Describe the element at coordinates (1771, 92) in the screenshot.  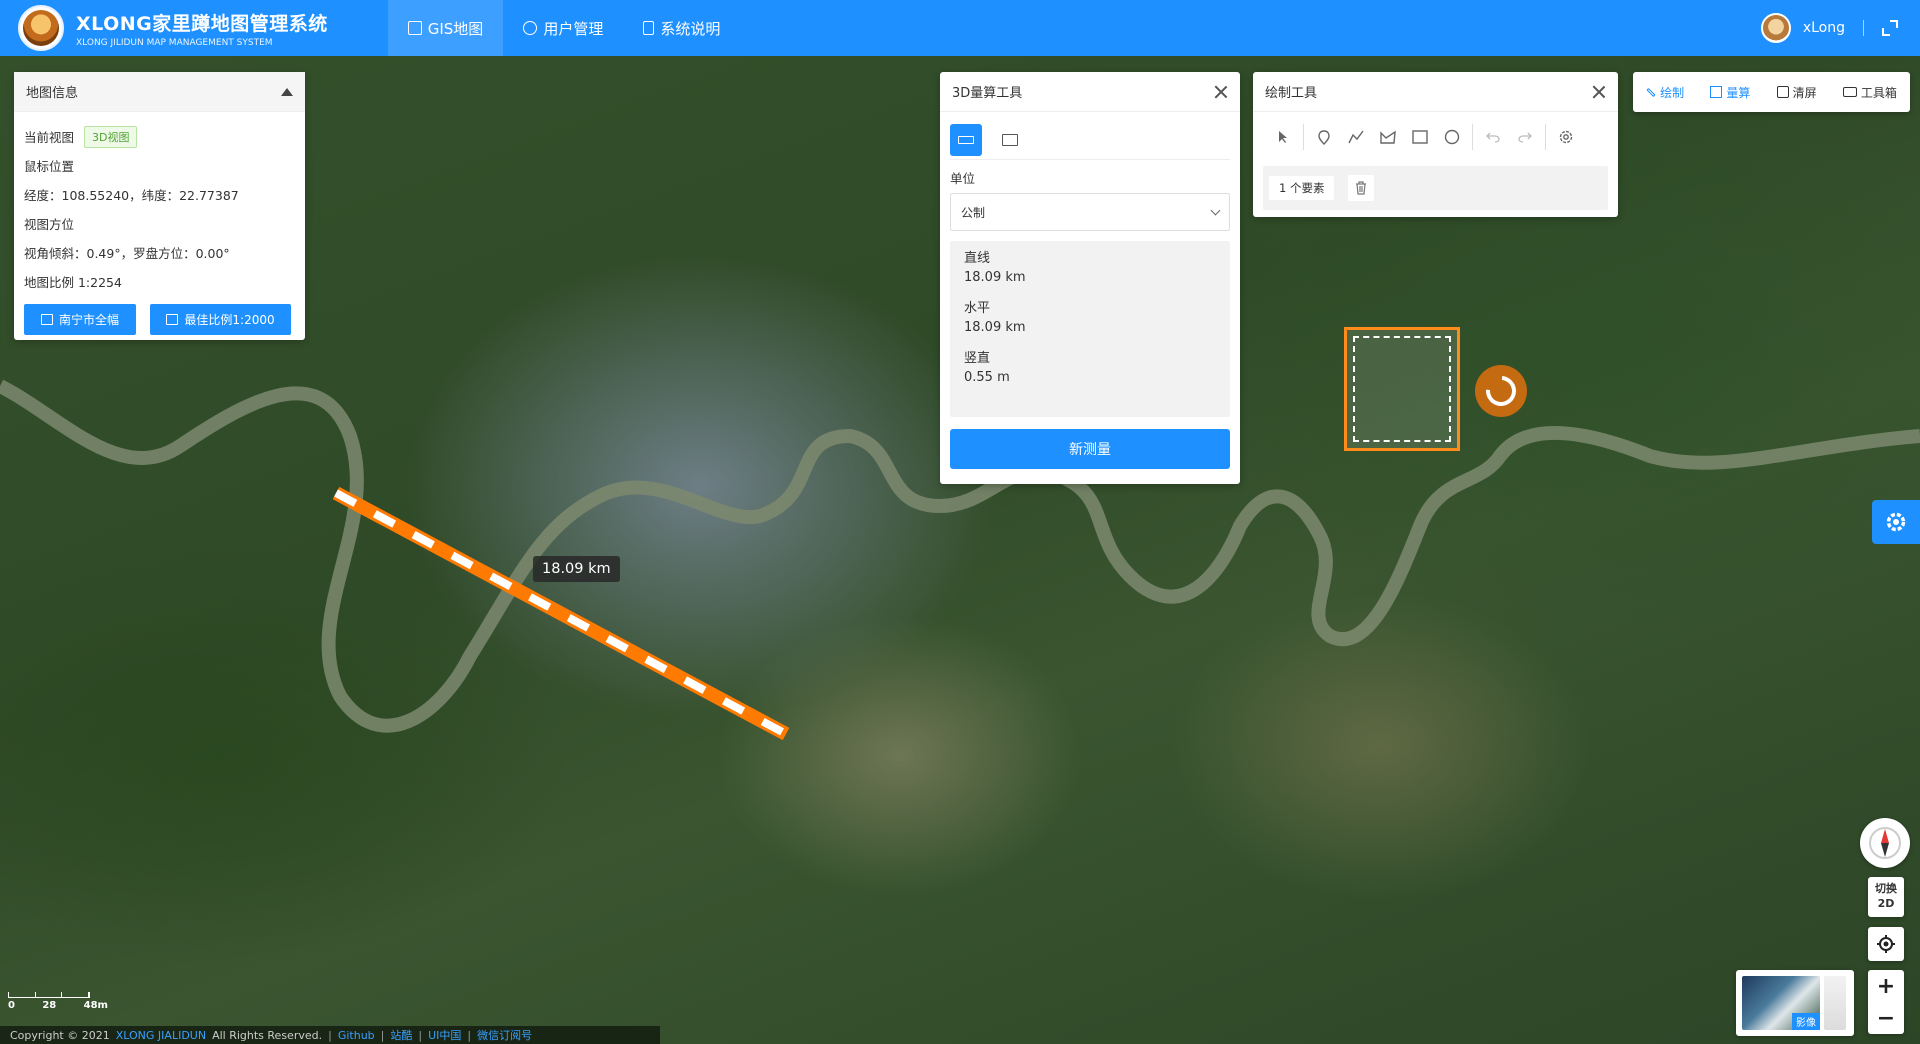
I see `map-toolbar: 绘制 量算 清屏 工具箱` at that location.